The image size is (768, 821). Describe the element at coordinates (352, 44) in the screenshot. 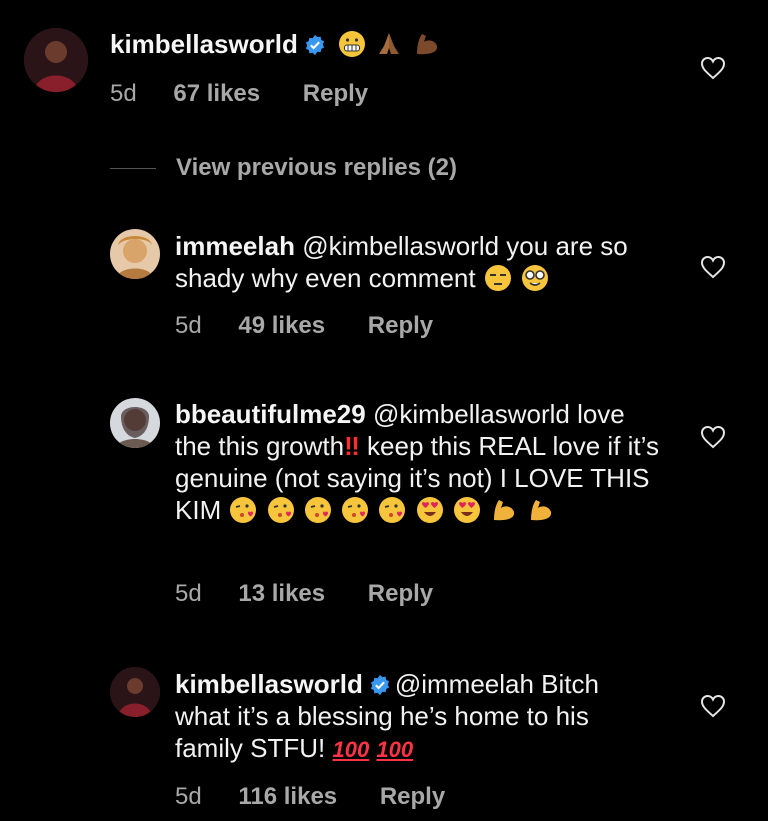

I see `grimacing-emoji-icon` at that location.